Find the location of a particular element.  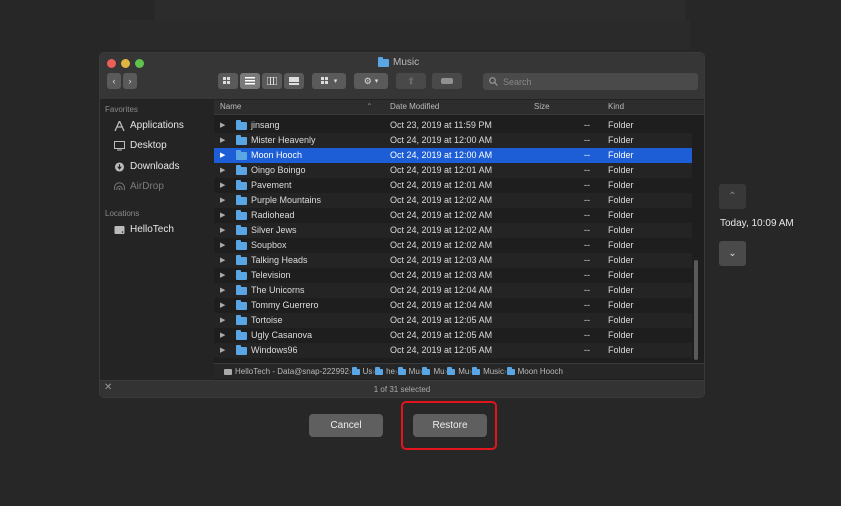

file-name: Purple Mountains is located at coordinates (286, 200).